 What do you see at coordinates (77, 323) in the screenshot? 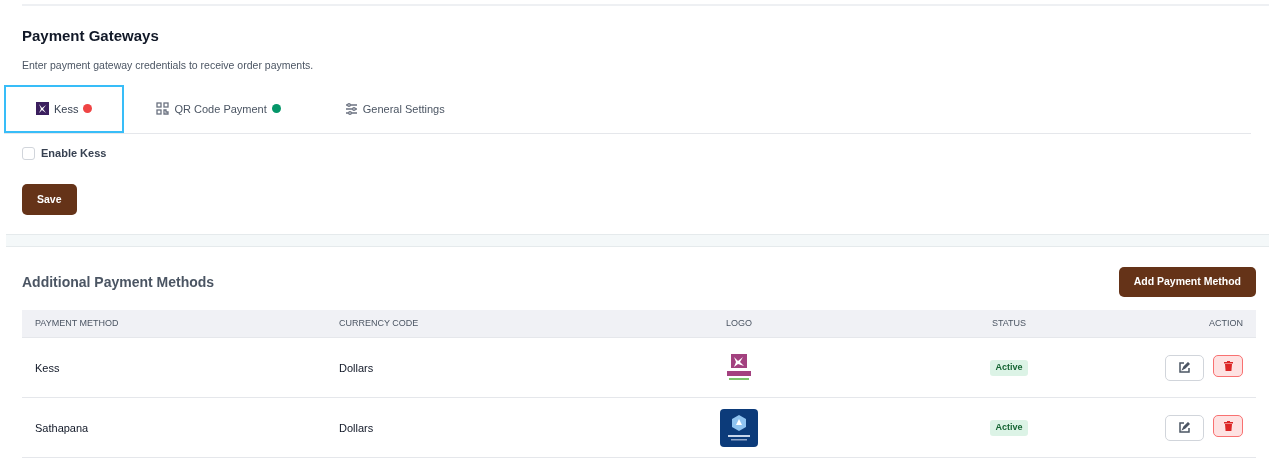
I see `column-header: PAYMENT METHOD` at bounding box center [77, 323].